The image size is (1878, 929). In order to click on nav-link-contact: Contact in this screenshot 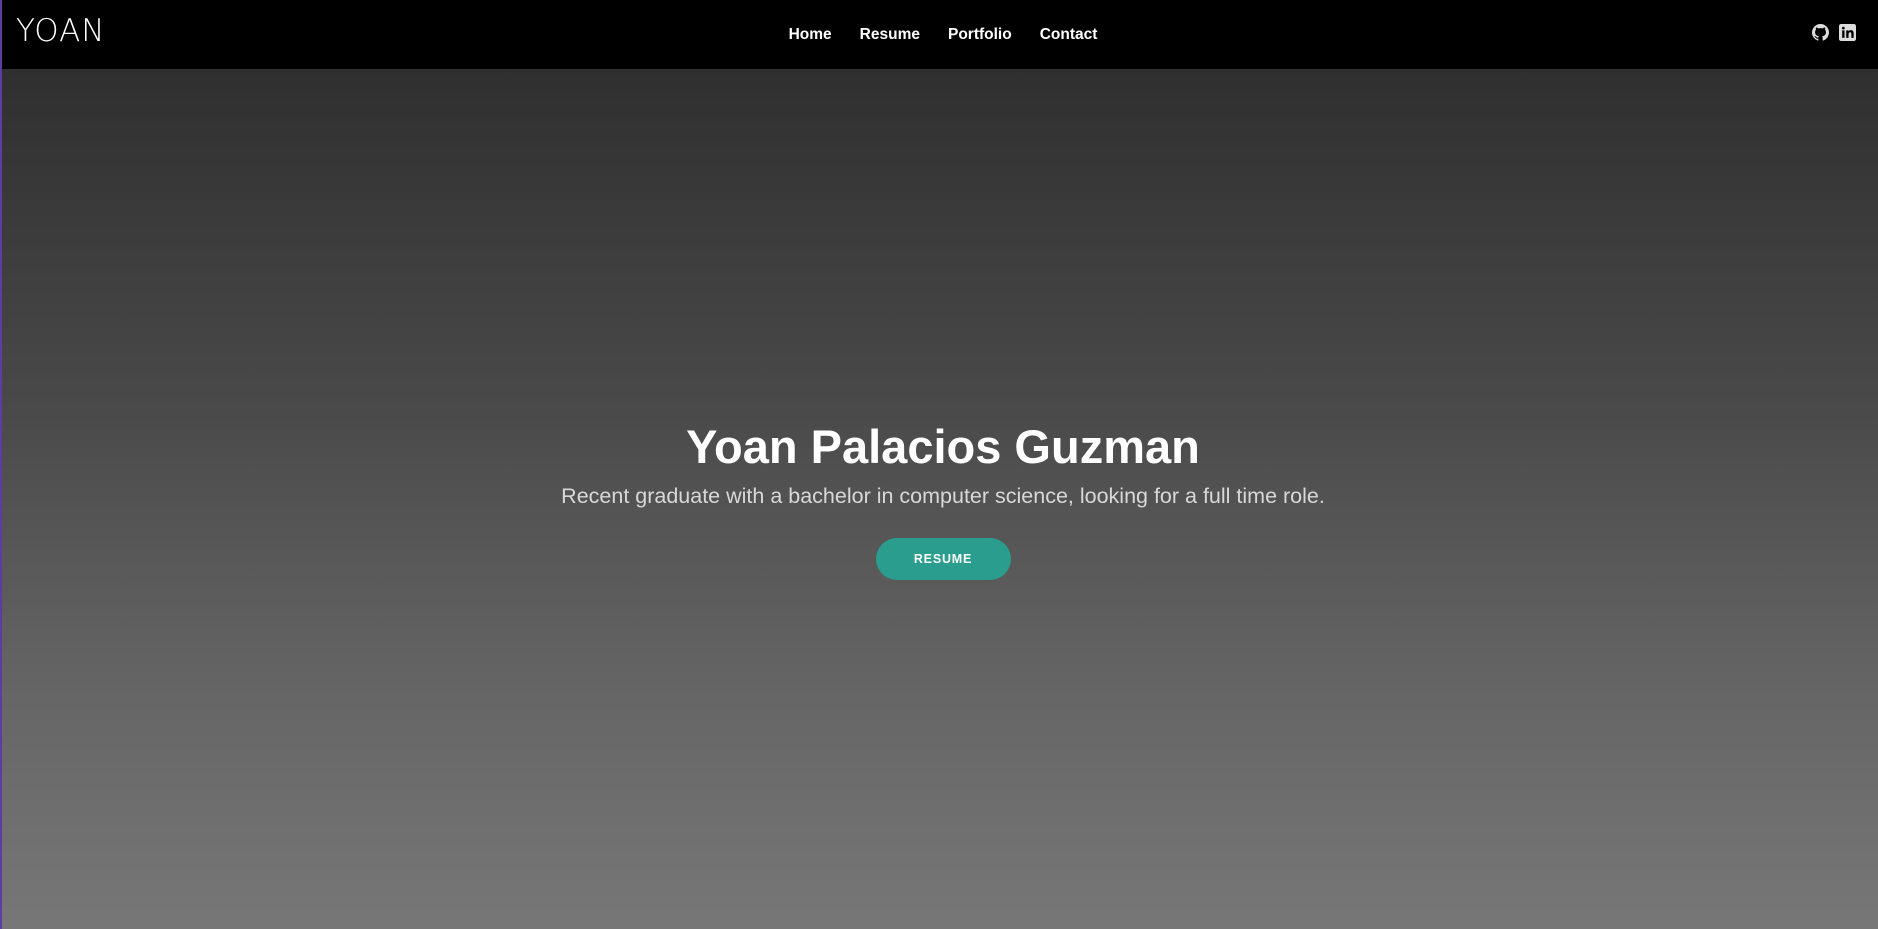, I will do `click(1069, 35)`.